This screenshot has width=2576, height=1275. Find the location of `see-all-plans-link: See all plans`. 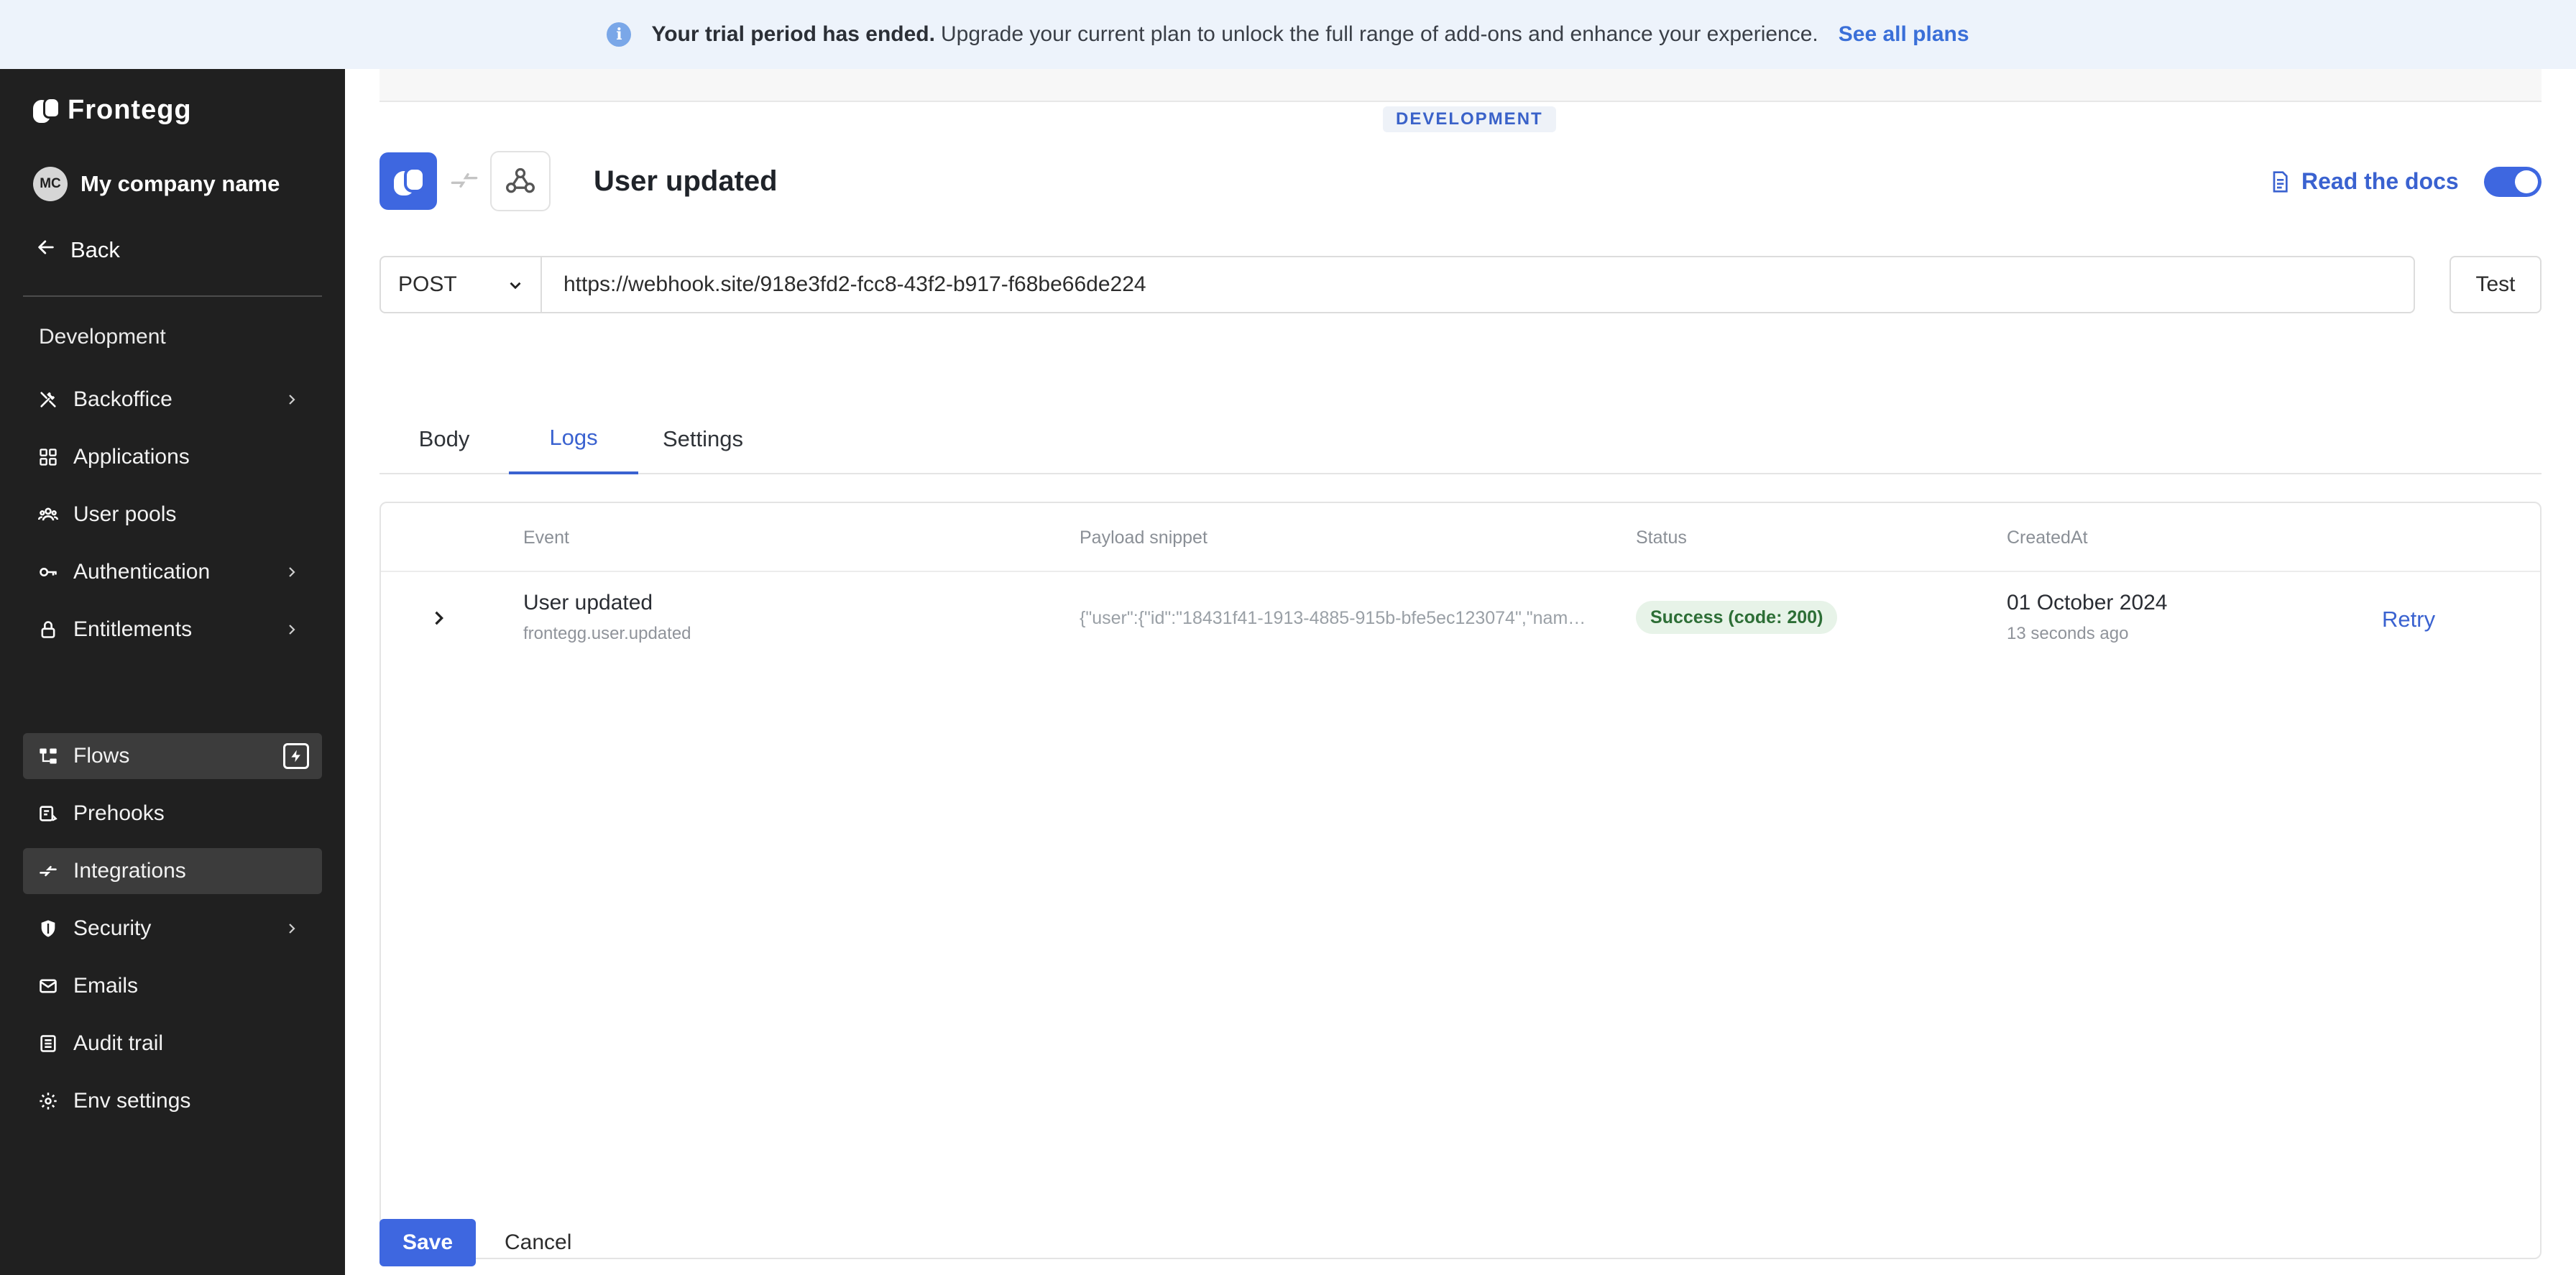

see-all-plans-link: See all plans is located at coordinates (1904, 34).